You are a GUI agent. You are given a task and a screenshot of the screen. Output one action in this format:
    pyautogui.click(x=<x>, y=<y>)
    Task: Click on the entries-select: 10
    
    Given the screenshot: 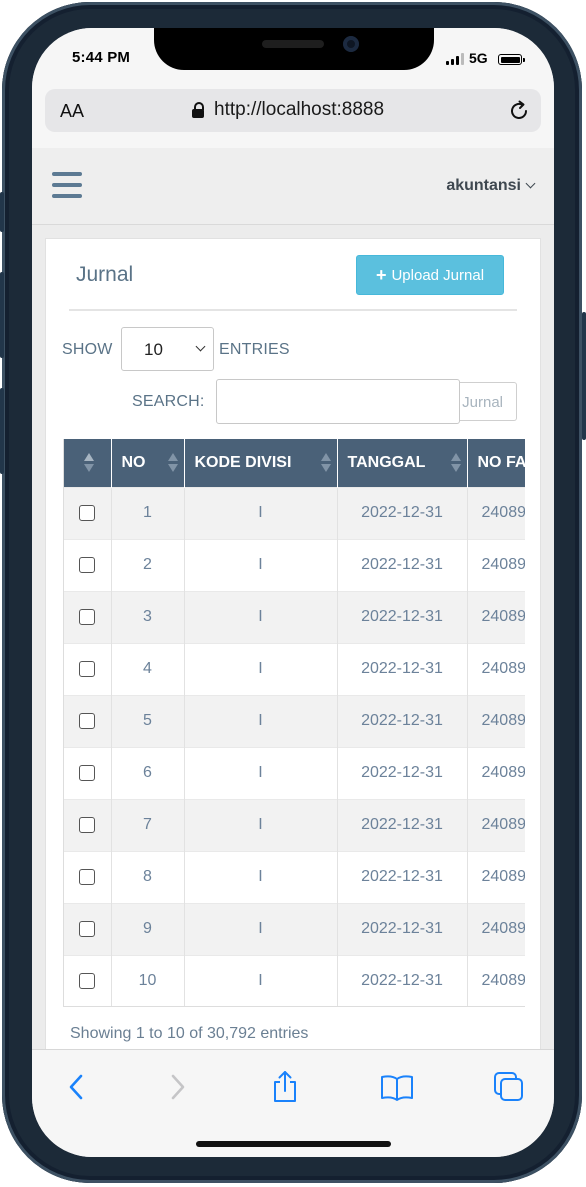 What is the action you would take?
    pyautogui.click(x=167, y=349)
    